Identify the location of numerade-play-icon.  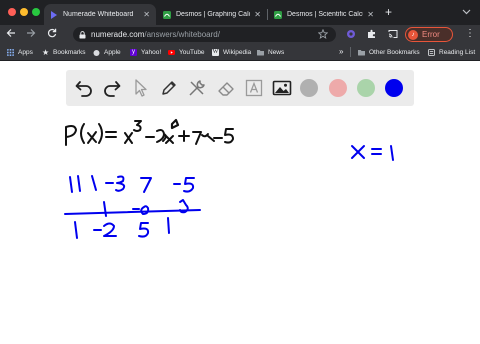
(54, 14).